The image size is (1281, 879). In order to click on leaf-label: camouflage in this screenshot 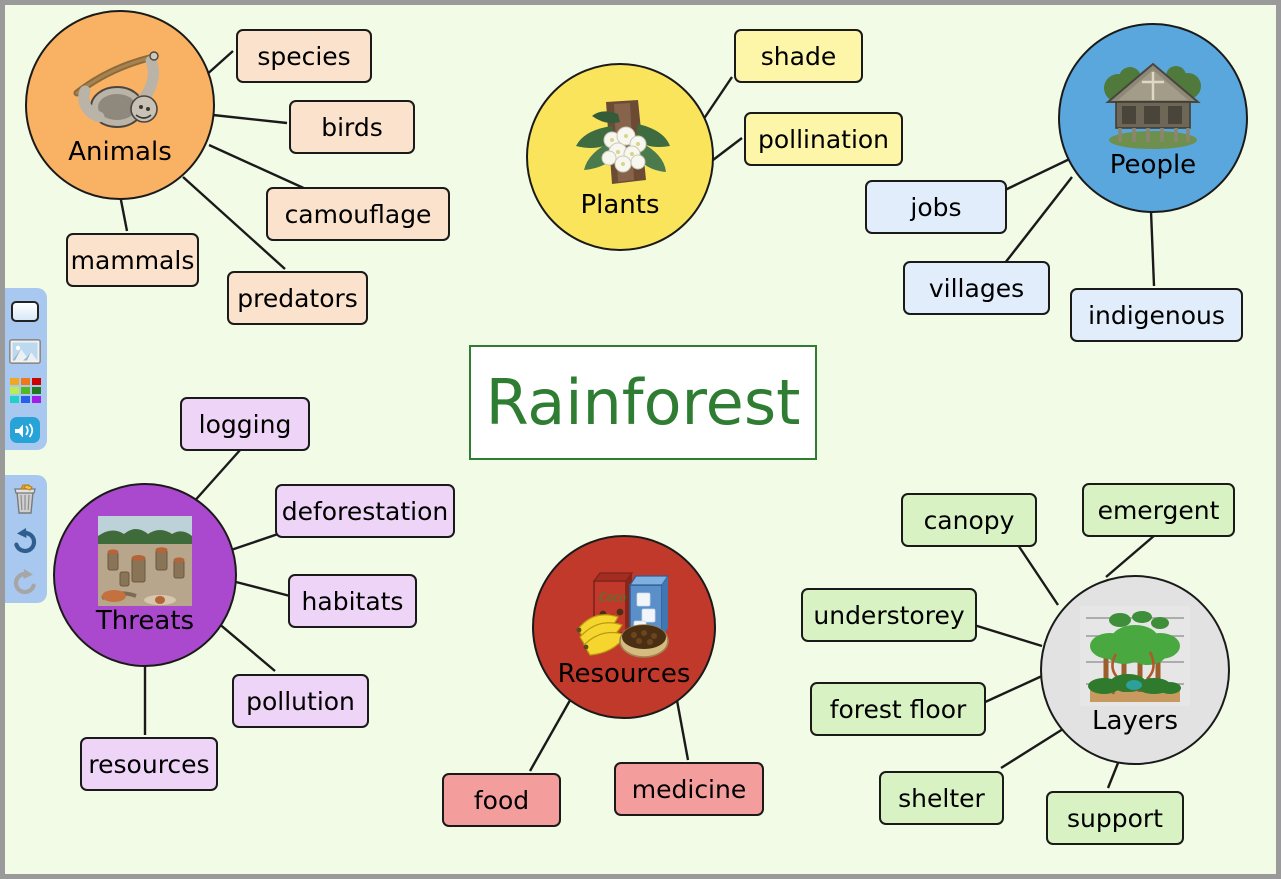, I will do `click(358, 214)`.